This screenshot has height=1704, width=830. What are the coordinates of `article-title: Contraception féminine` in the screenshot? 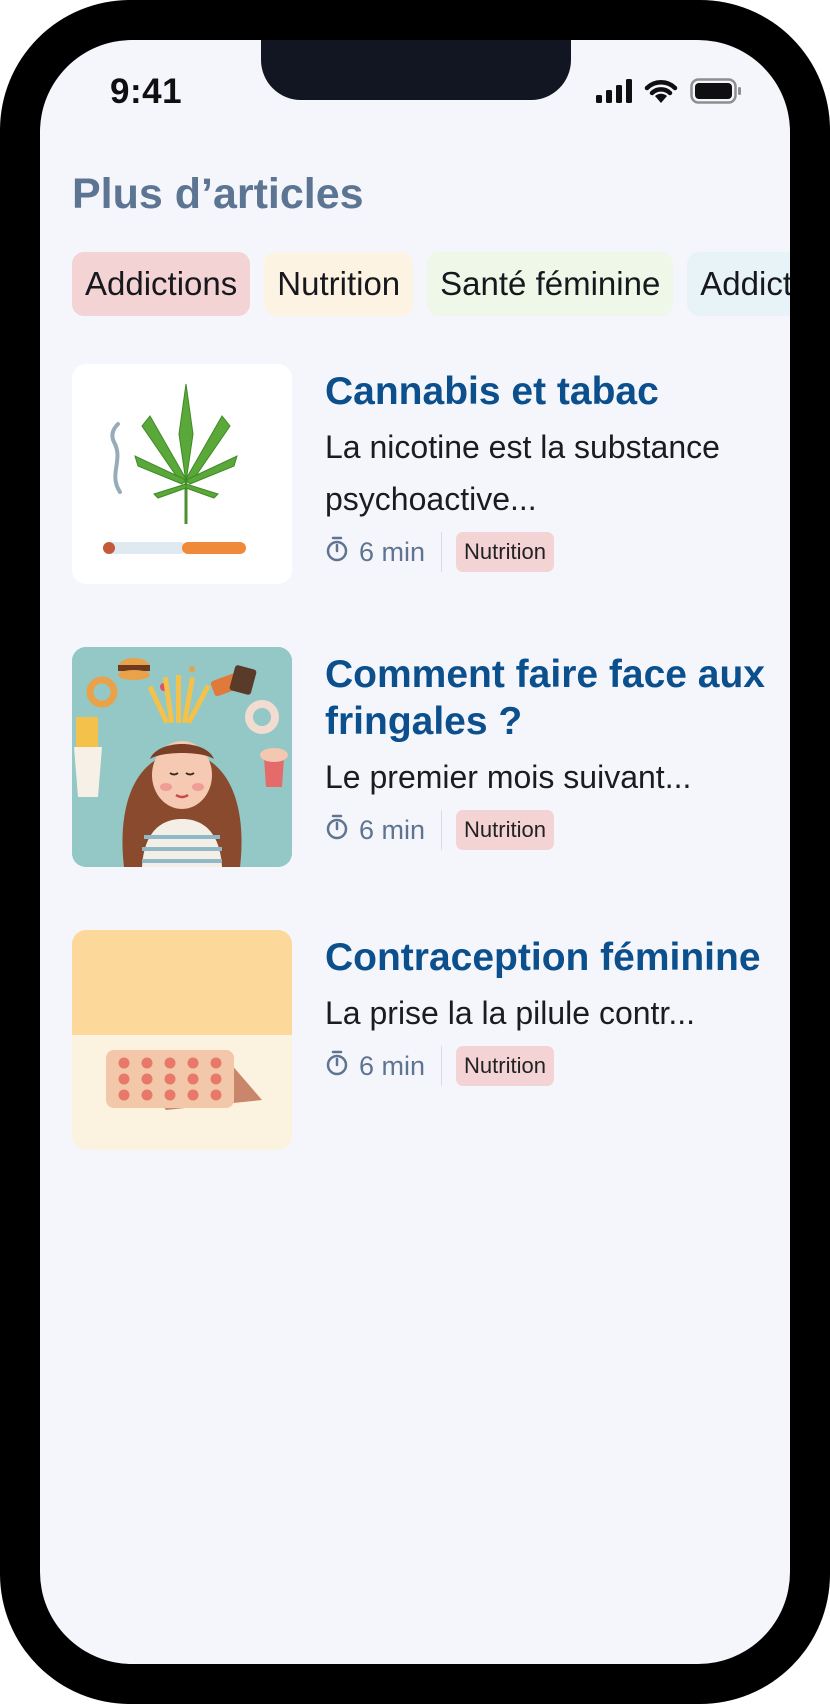 It's located at (545, 955).